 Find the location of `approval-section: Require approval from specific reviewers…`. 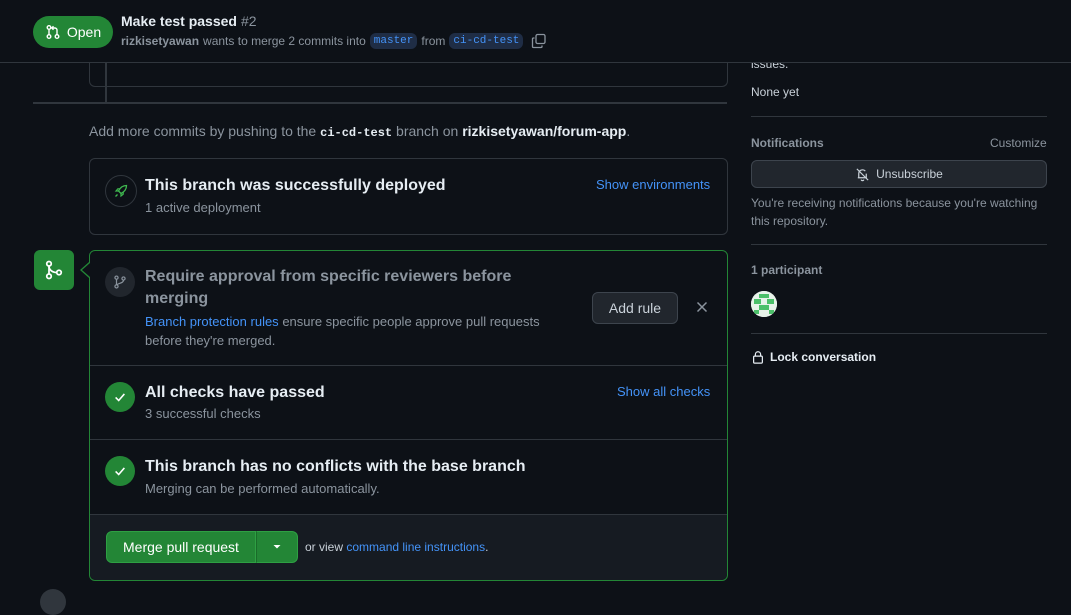

approval-section: Require approval from specific reviewers… is located at coordinates (408, 308).